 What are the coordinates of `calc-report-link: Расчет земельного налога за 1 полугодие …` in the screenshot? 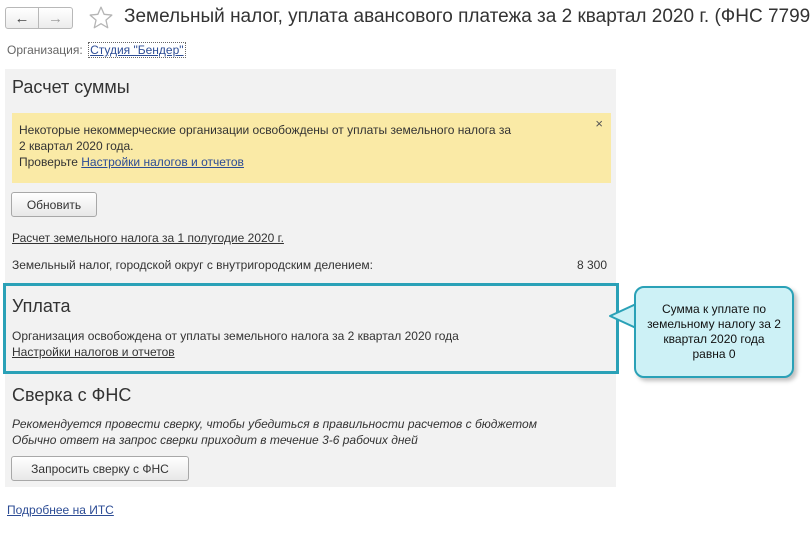 It's located at (148, 238).